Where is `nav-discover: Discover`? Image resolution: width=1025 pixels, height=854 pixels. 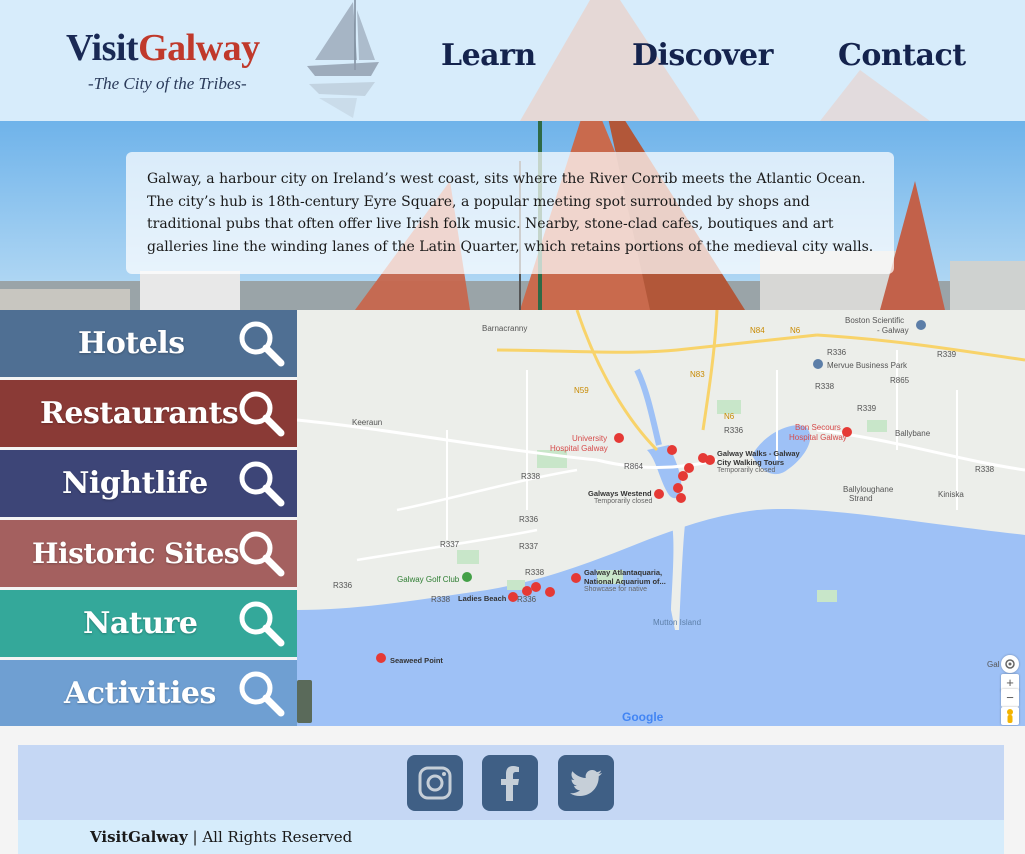
nav-discover: Discover is located at coordinates (702, 55).